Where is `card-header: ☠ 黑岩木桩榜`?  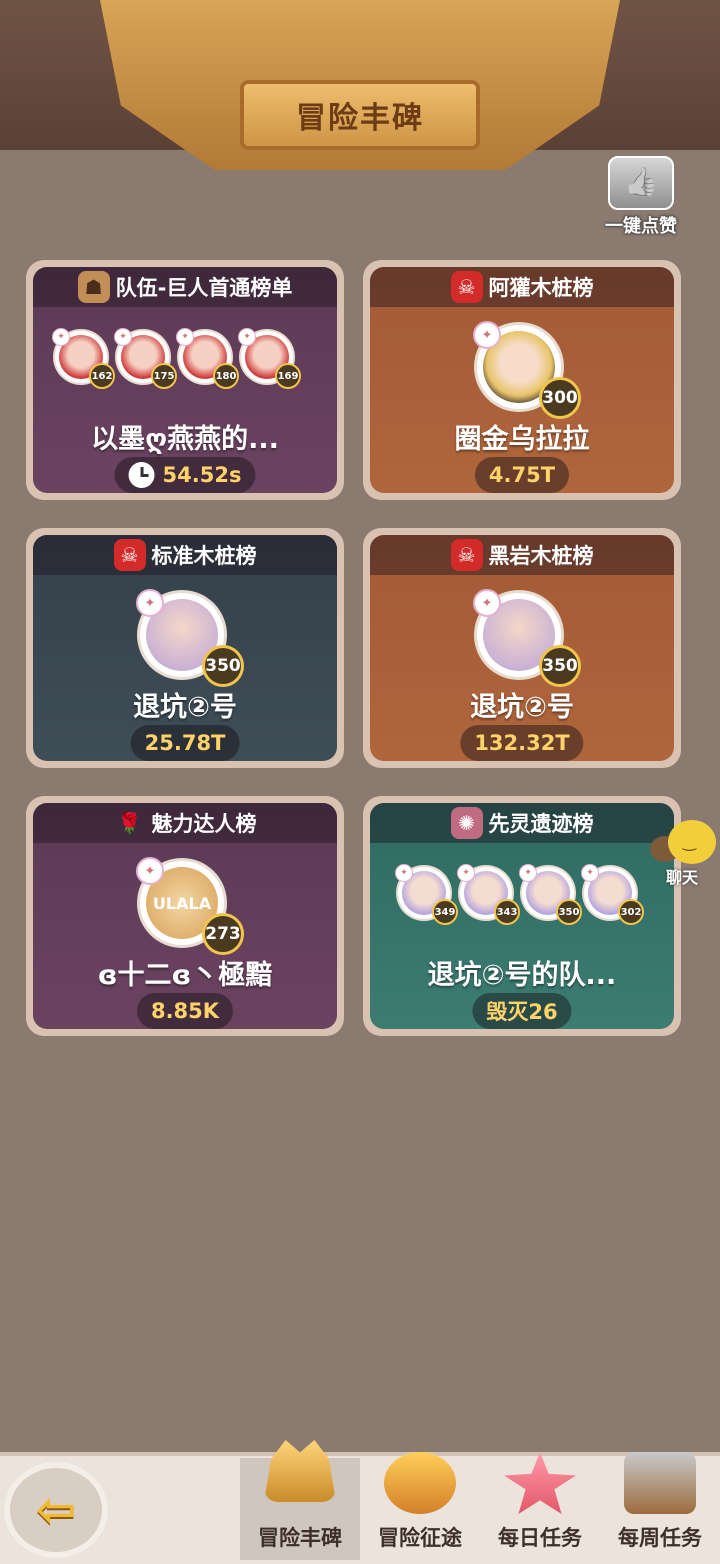 card-header: ☠ 黑岩木桩榜 is located at coordinates (522, 555).